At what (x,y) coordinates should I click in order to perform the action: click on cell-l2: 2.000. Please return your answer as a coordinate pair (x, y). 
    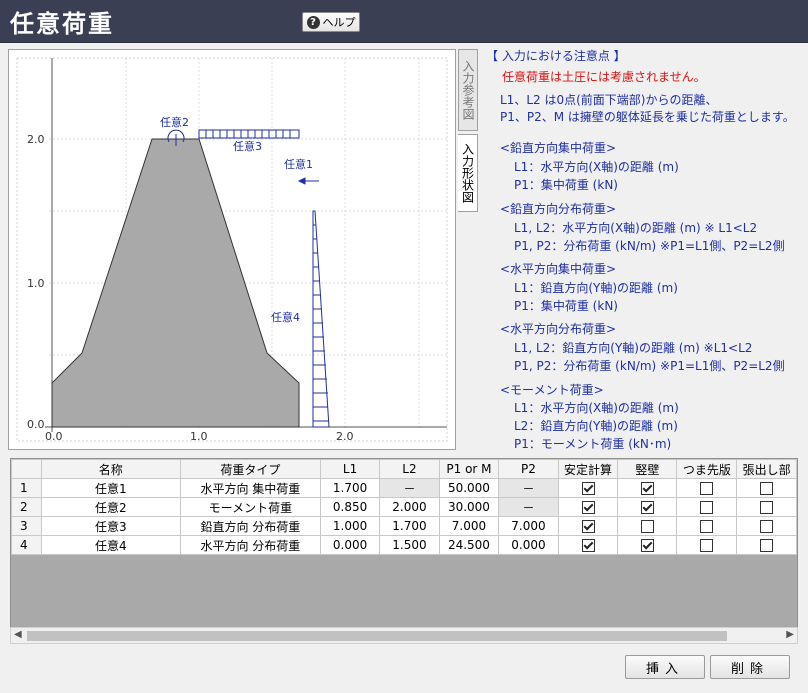
    Looking at the image, I should click on (409, 507).